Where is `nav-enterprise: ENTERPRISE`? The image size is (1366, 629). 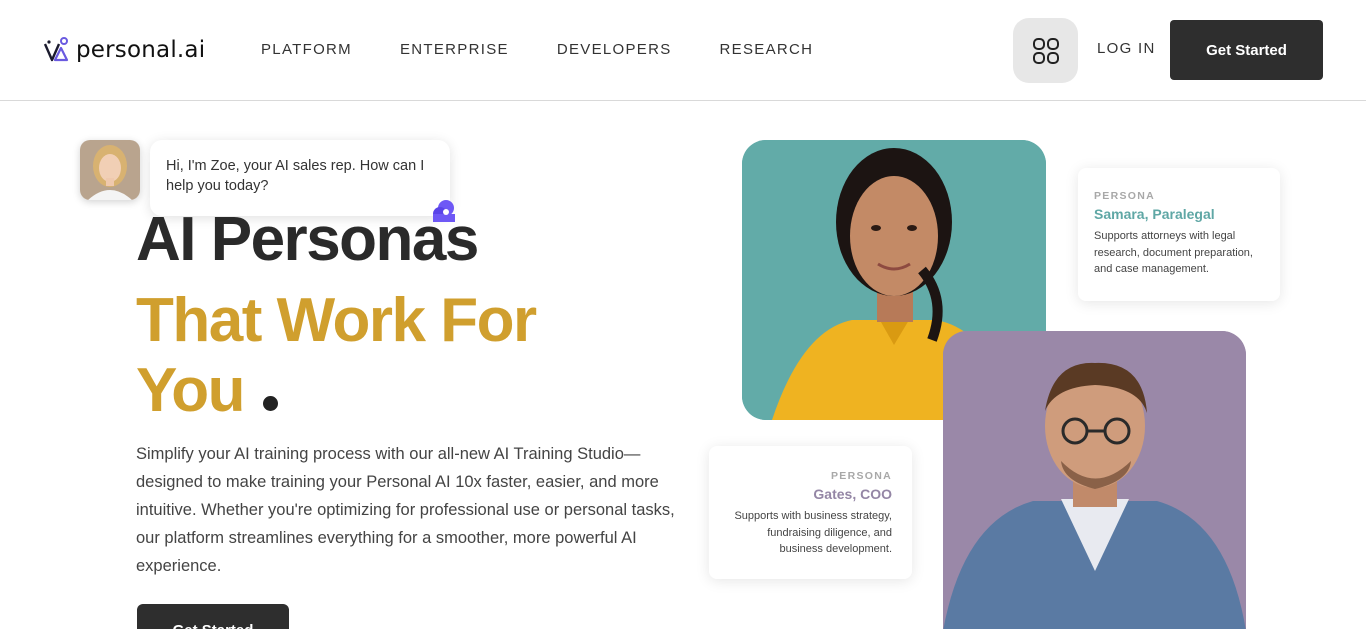
nav-enterprise: ENTERPRISE is located at coordinates (454, 49).